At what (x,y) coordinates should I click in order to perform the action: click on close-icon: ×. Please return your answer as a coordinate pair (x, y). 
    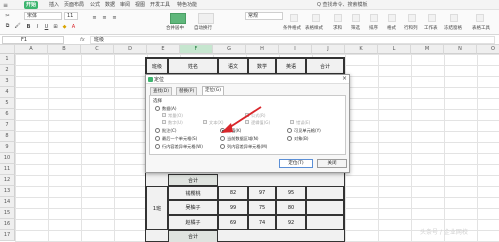
    Looking at the image, I should click on (344, 78).